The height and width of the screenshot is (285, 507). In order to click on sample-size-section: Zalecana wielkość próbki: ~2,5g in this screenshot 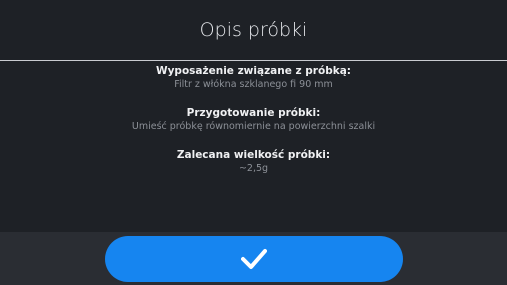, I will do `click(253, 162)`.